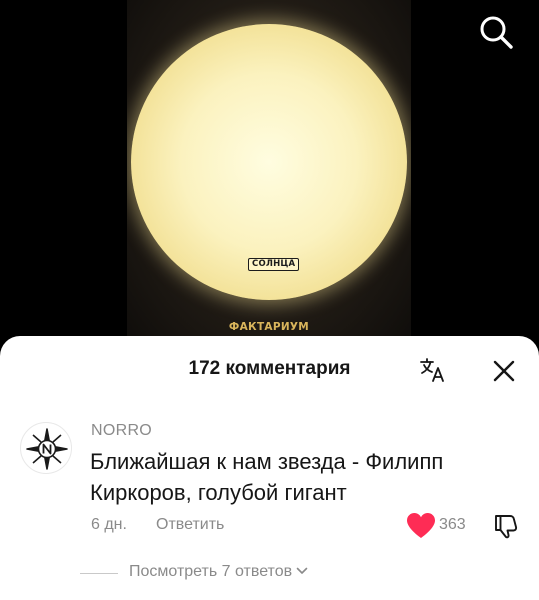 The height and width of the screenshot is (600, 539). I want to click on thumbs-down-icon, so click(506, 527).